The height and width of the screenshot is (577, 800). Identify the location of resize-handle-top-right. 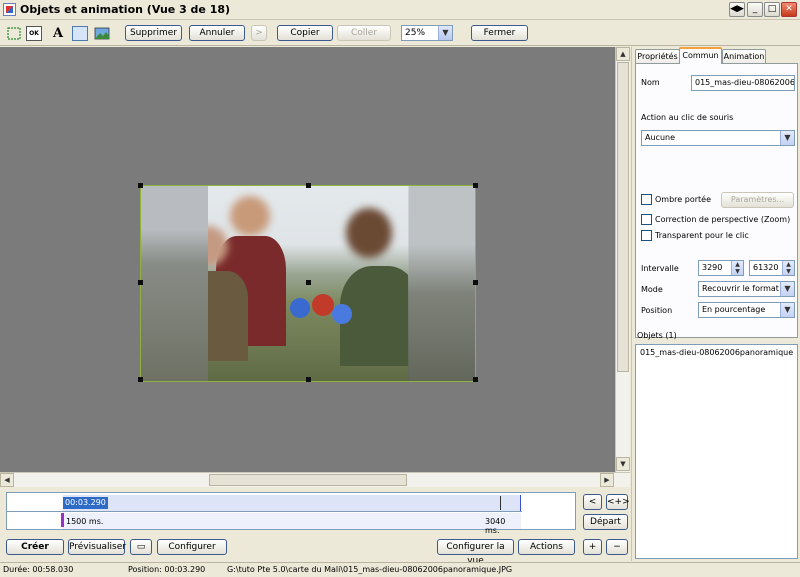
(475, 185).